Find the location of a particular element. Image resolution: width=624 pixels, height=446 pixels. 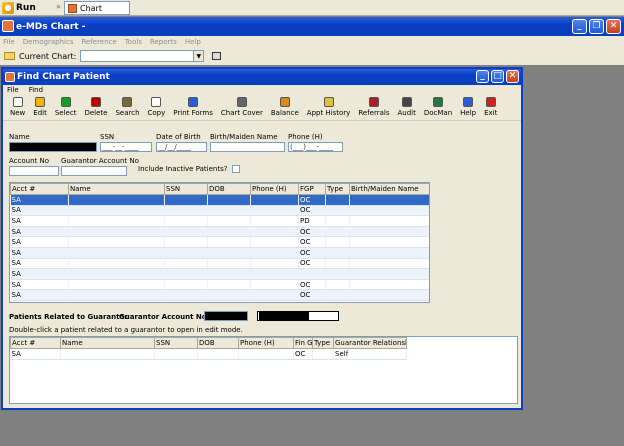

column-header: Guarantor Relationship is located at coordinates (370, 343).